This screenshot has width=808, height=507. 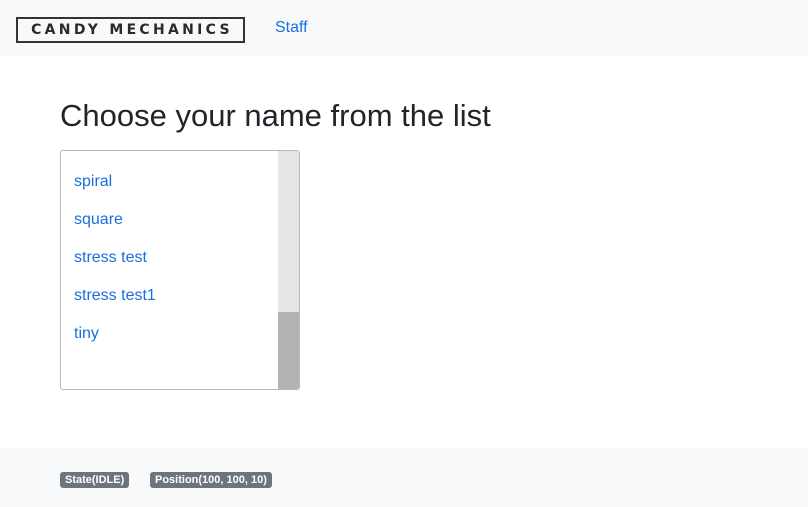 I want to click on page-title: Choose your name from the list, so click(x=275, y=115).